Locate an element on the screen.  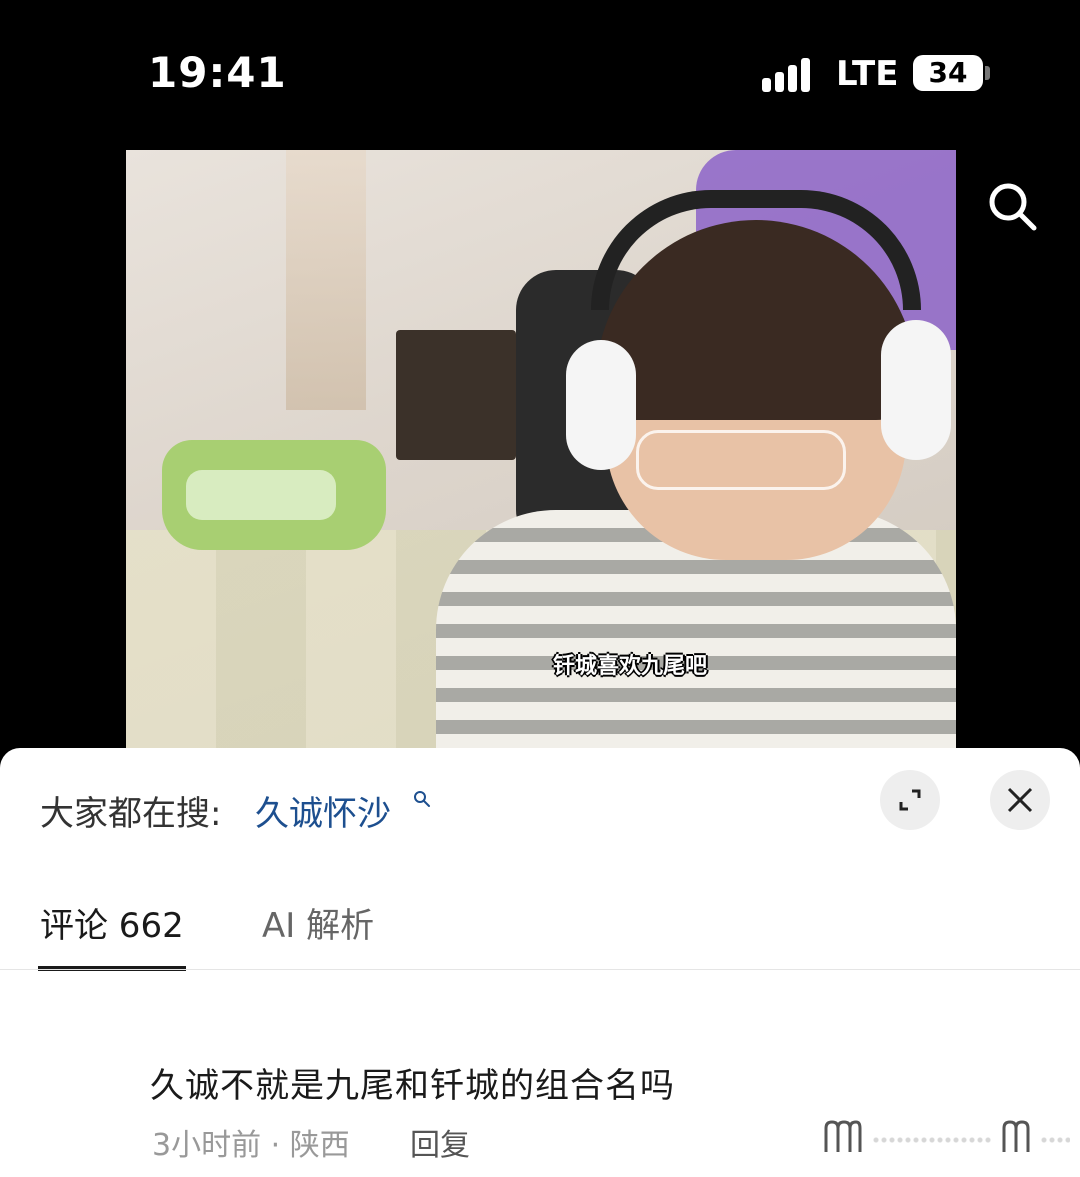
trending-label: 大家都在搜: is located at coordinates (131, 814).